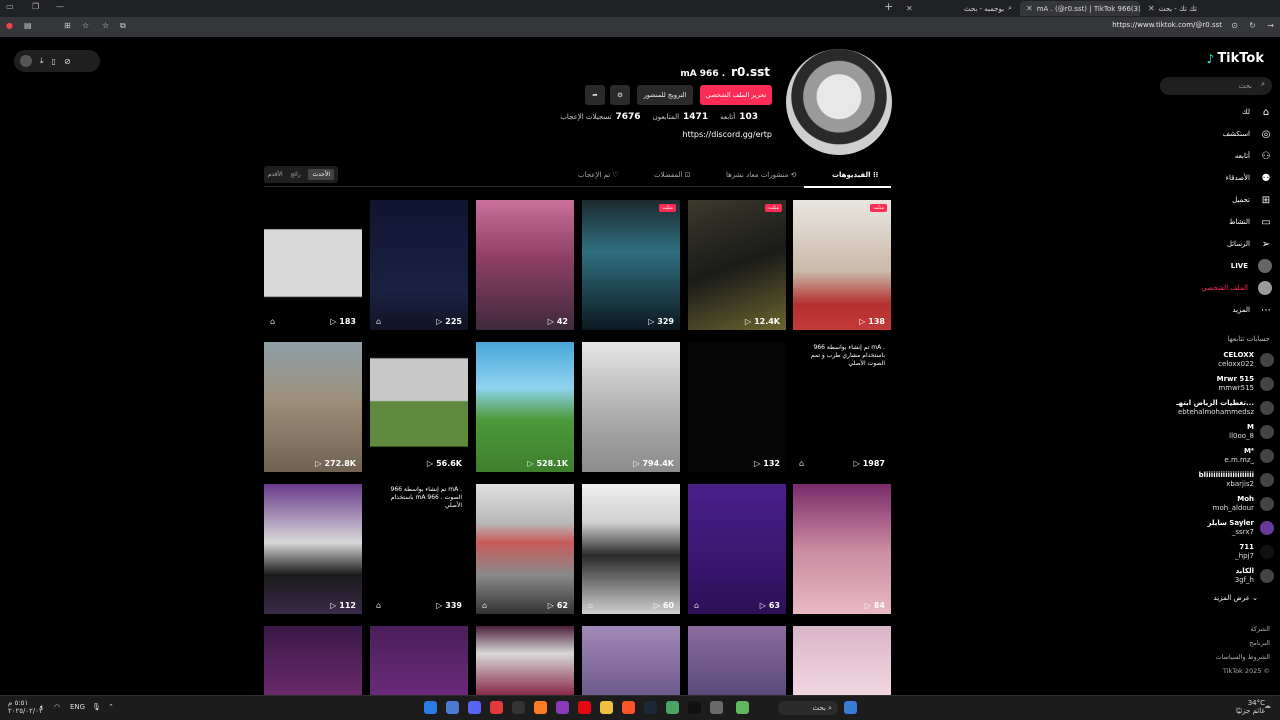  I want to click on tab-reposts: منشورات معاد نشرها ⟲, so click(761, 175).